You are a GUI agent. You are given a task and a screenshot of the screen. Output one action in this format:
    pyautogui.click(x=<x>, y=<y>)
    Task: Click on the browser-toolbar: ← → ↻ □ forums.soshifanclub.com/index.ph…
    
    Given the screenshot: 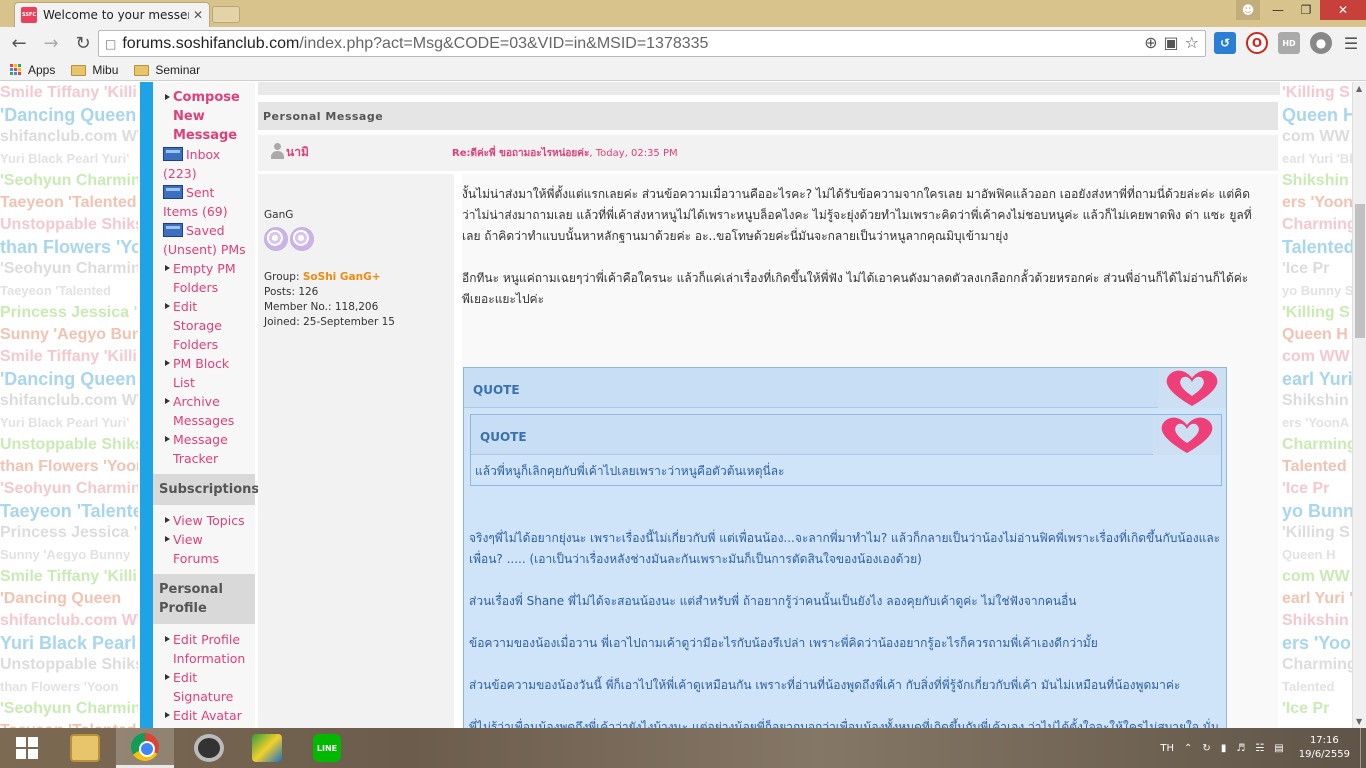 What is the action you would take?
    pyautogui.click(x=683, y=43)
    